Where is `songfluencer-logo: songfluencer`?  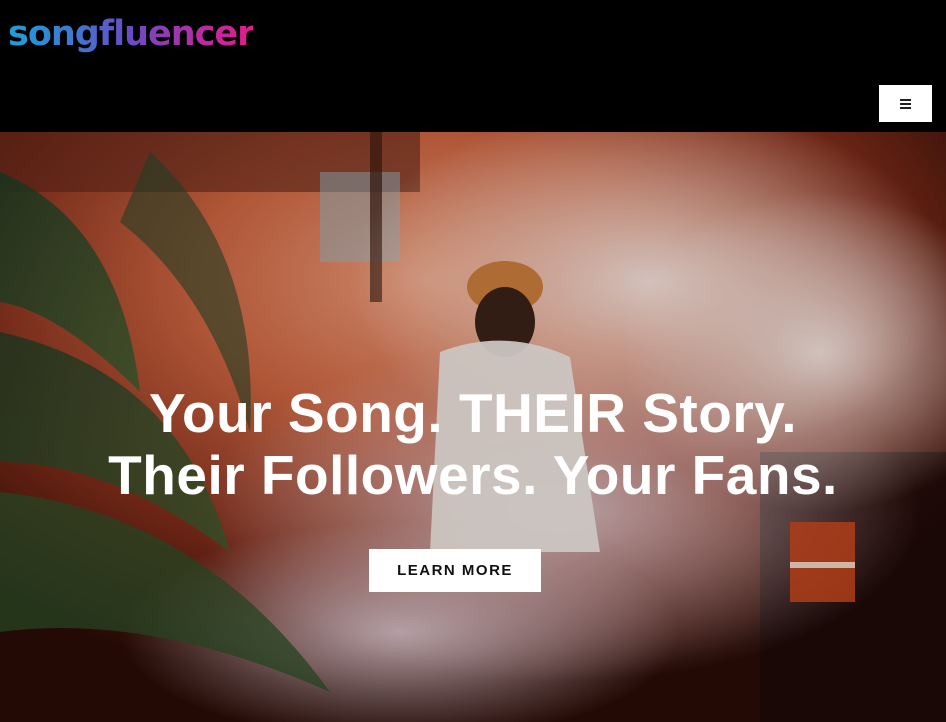 songfluencer-logo: songfluencer is located at coordinates (131, 34).